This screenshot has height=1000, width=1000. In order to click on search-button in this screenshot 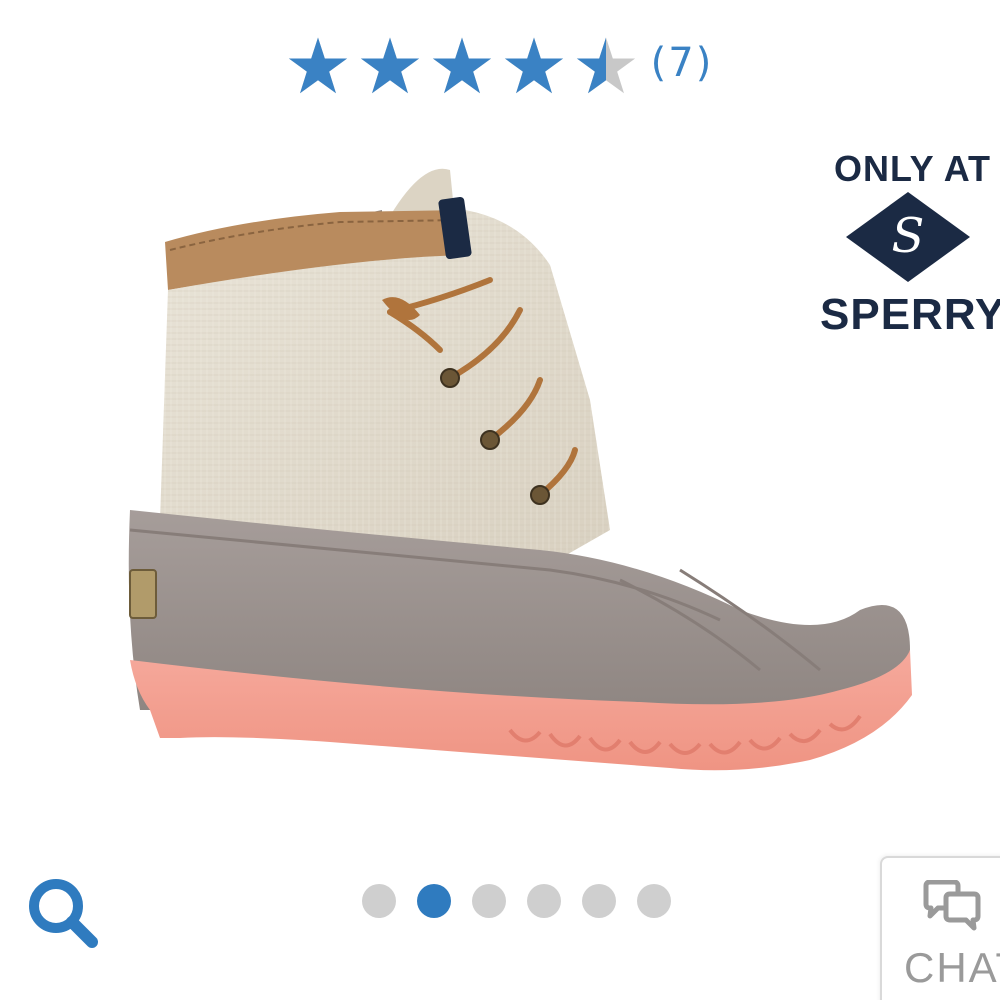, I will do `click(64, 914)`.